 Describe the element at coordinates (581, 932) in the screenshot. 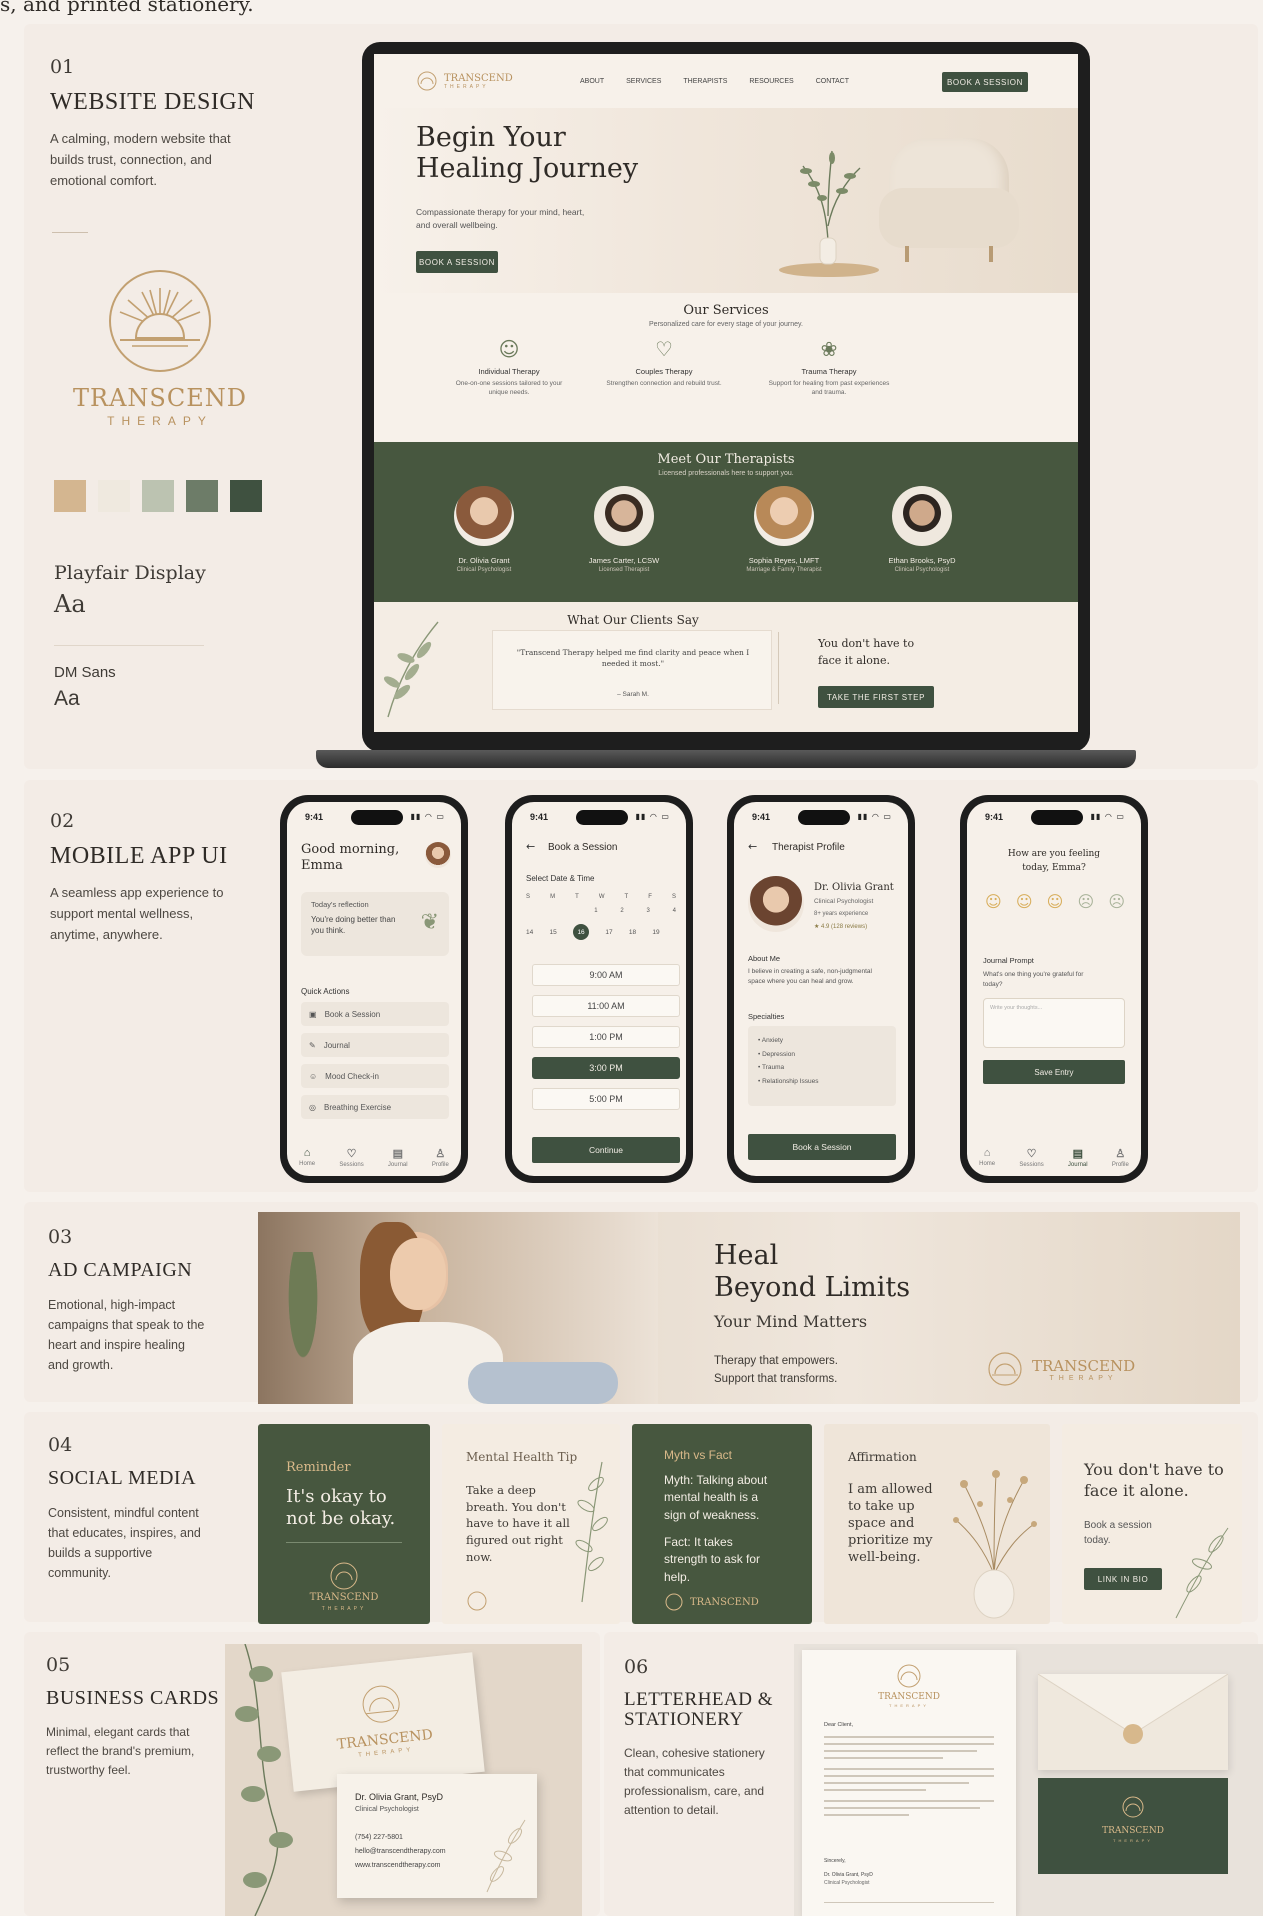

I see `date-cell-selected: 16` at that location.